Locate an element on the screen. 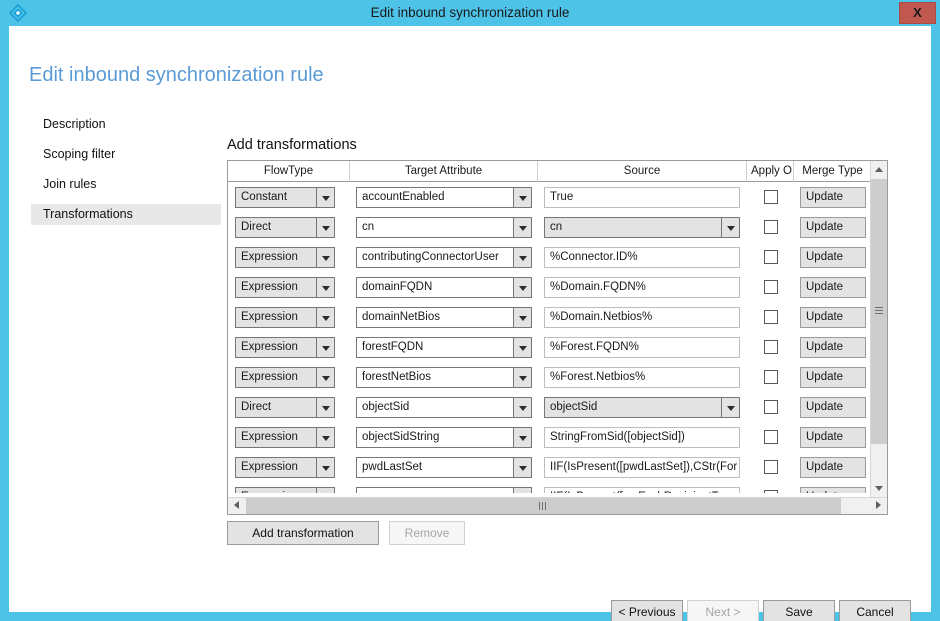 Image resolution: width=940 pixels, height=621 pixels. close-button: X is located at coordinates (917, 13).